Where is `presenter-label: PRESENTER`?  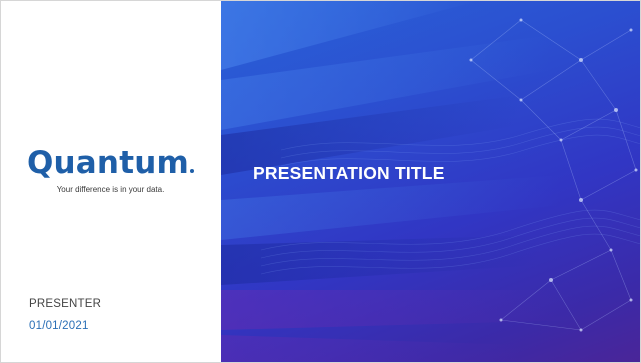 presenter-label: PRESENTER is located at coordinates (65, 304).